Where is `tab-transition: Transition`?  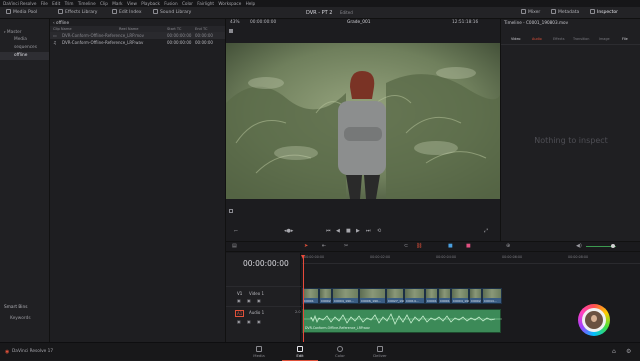 tab-transition: Transition is located at coordinates (581, 39).